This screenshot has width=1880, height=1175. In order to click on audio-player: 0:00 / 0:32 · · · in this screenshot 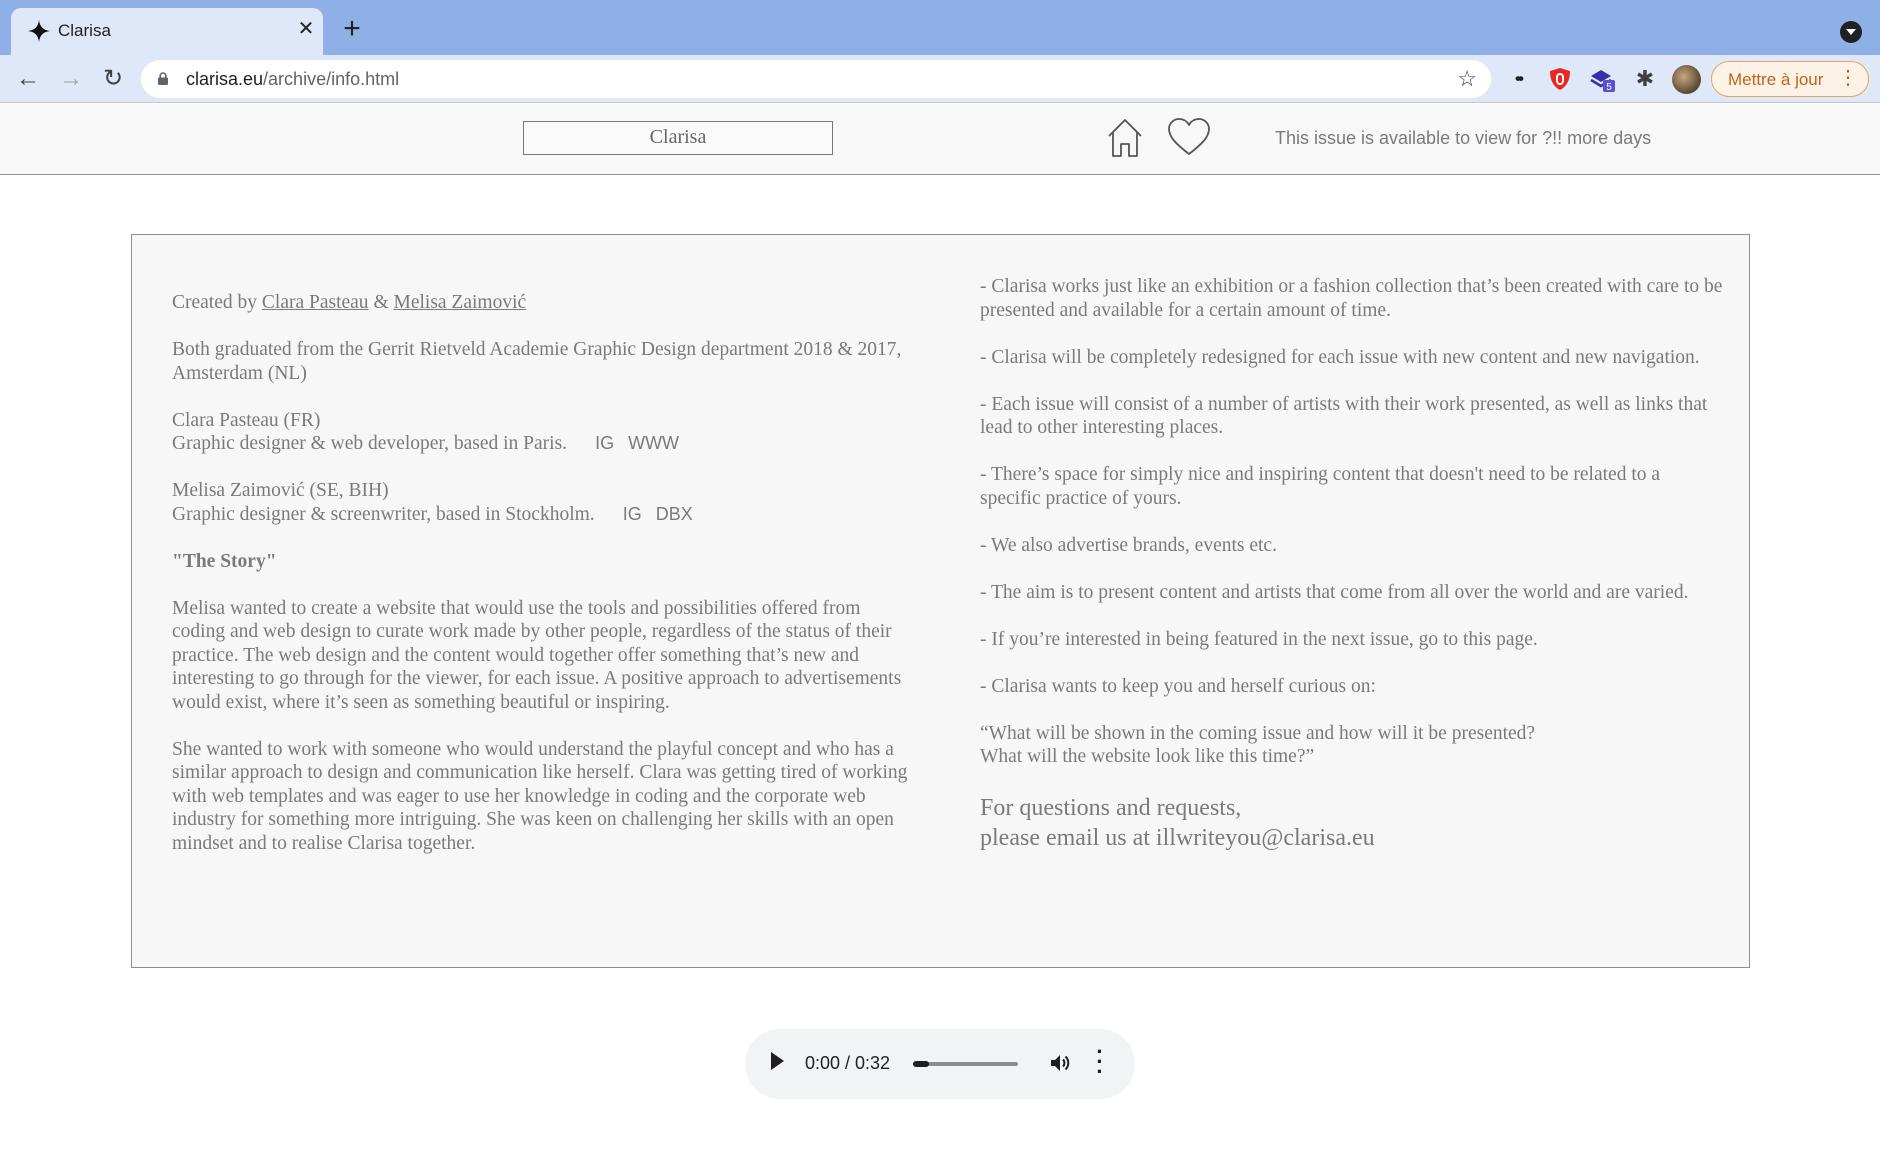, I will do `click(940, 1064)`.